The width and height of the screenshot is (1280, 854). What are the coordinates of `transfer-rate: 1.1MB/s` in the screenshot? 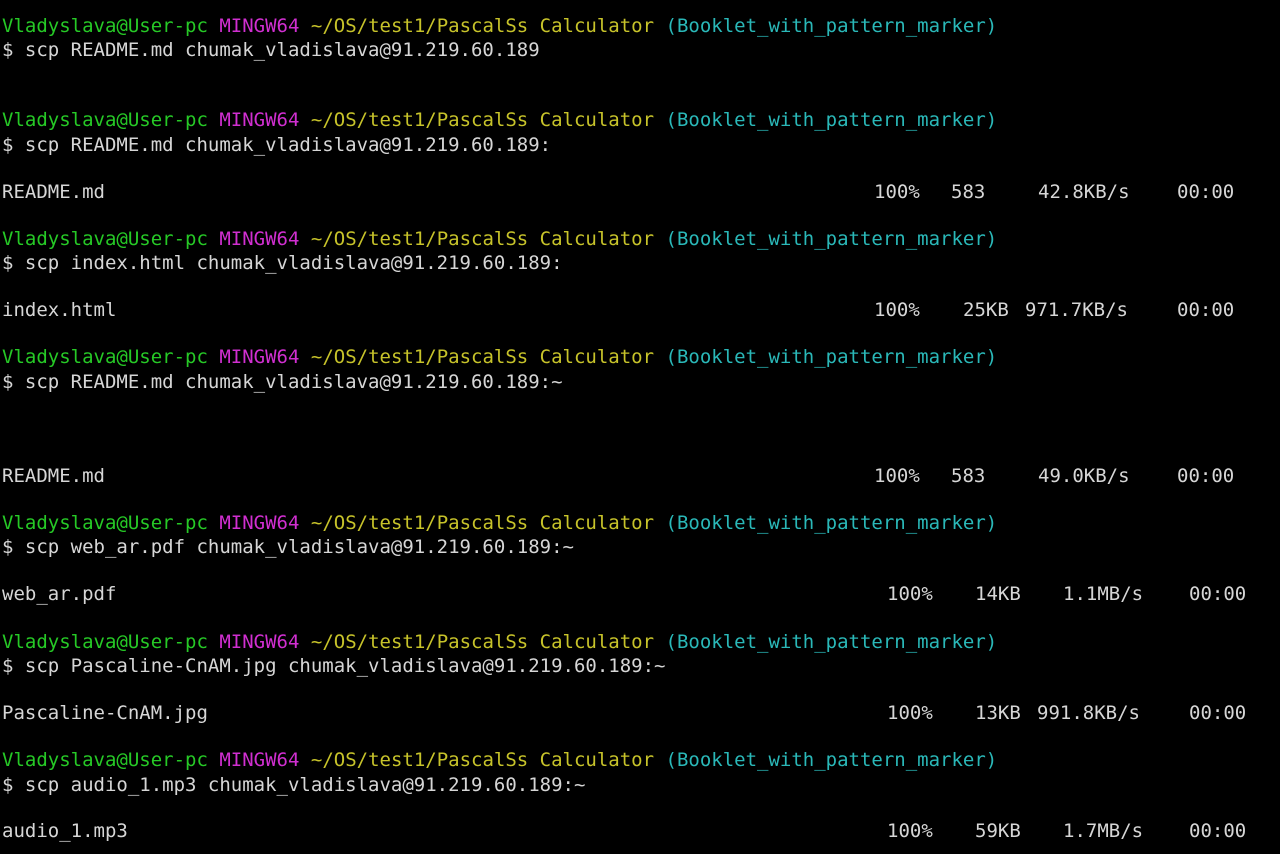 It's located at (1103, 594).